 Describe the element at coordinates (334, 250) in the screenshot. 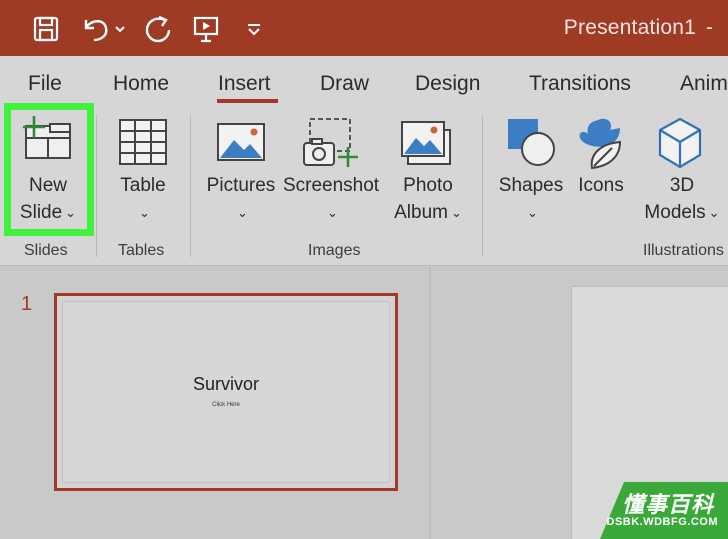

I see `group-label-images: Images` at that location.